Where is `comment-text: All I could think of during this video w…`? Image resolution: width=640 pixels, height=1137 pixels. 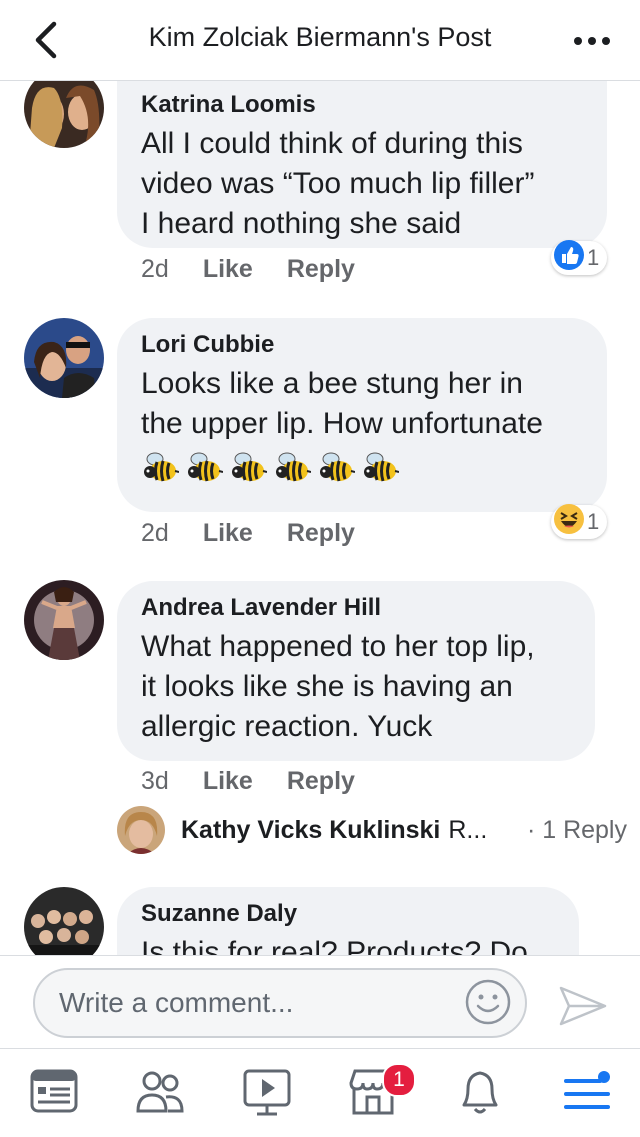 comment-text: All I could think of during this video w… is located at coordinates (362, 184).